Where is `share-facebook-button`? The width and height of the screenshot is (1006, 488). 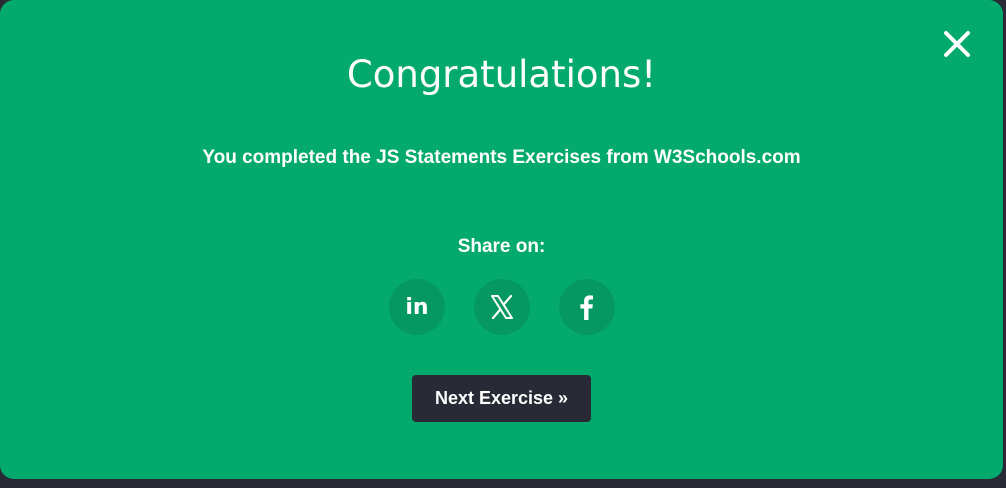 share-facebook-button is located at coordinates (586, 307).